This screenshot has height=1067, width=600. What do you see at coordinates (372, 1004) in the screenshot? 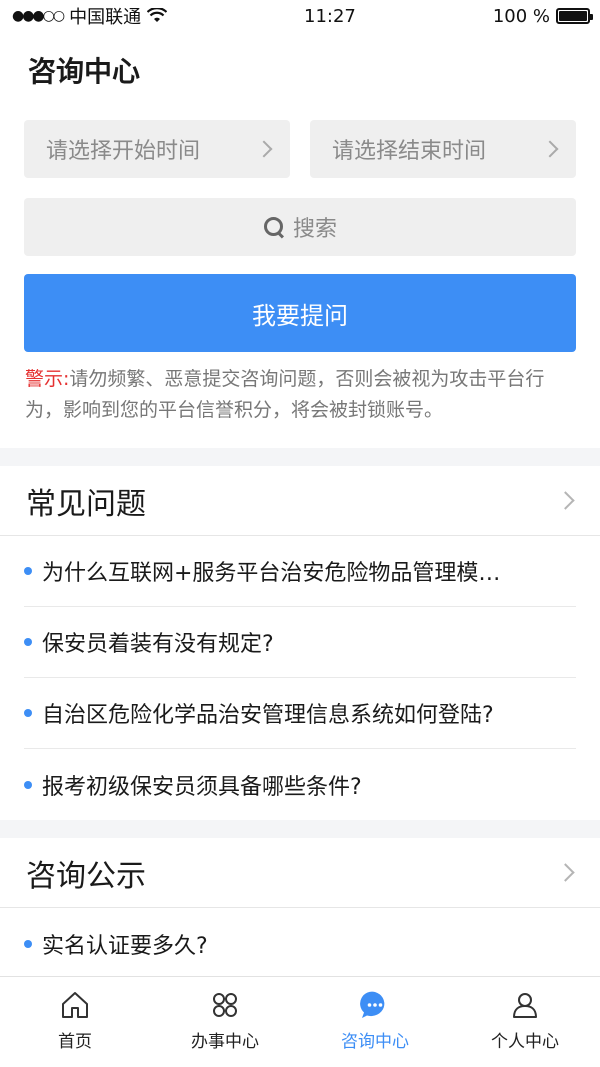
I see `chat-icon` at bounding box center [372, 1004].